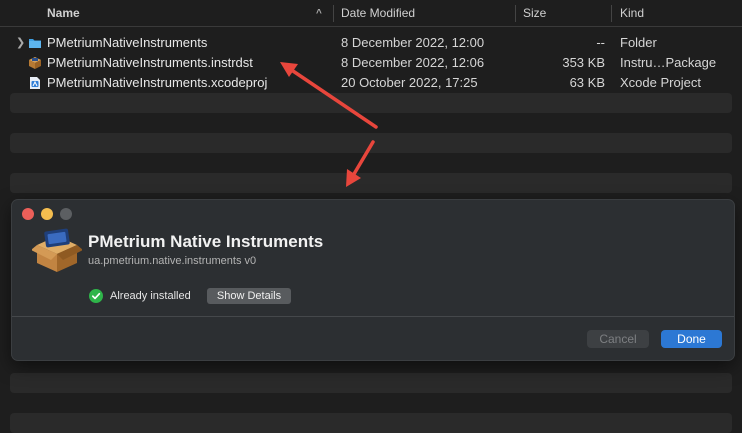  What do you see at coordinates (63, 13) in the screenshot?
I see `column-name: Name` at bounding box center [63, 13].